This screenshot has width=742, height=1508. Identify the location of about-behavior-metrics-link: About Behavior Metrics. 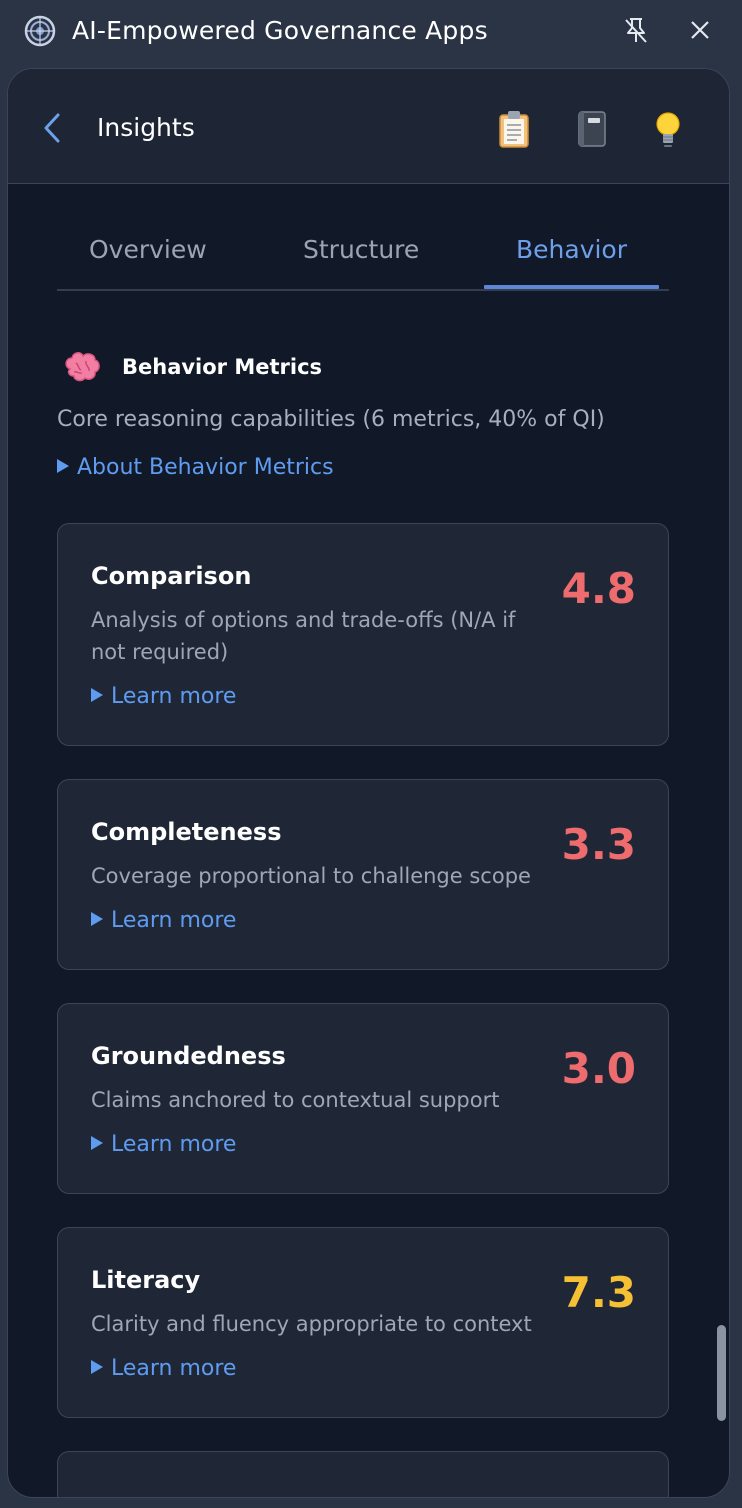
(195, 467).